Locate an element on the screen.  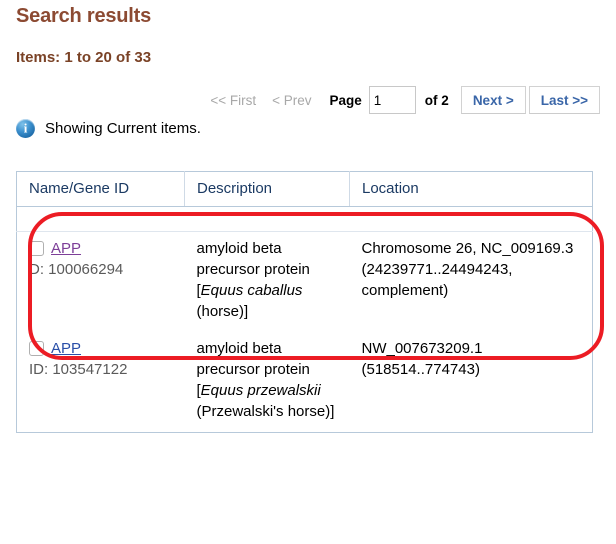
first-page-link: << First is located at coordinates (233, 100).